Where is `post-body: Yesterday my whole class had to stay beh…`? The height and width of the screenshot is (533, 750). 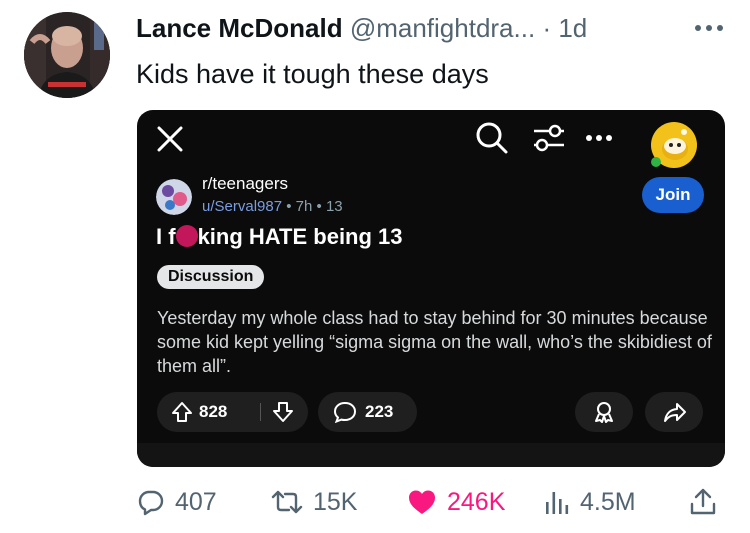
post-body: Yesterday my whole class had to stay beh… is located at coordinates (434, 342).